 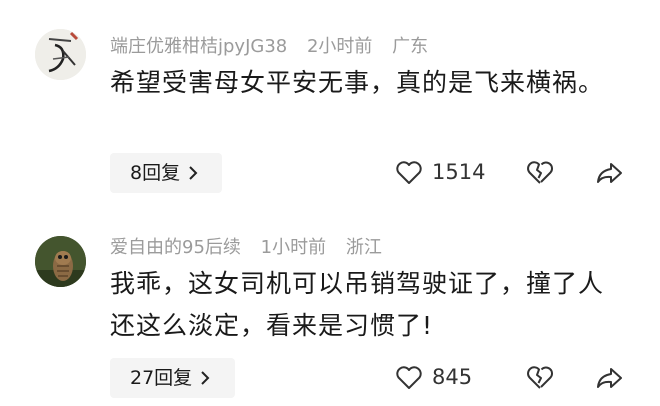 What do you see at coordinates (198, 46) in the screenshot?
I see `username: 端庄优雅柑桔jpyJG38` at bounding box center [198, 46].